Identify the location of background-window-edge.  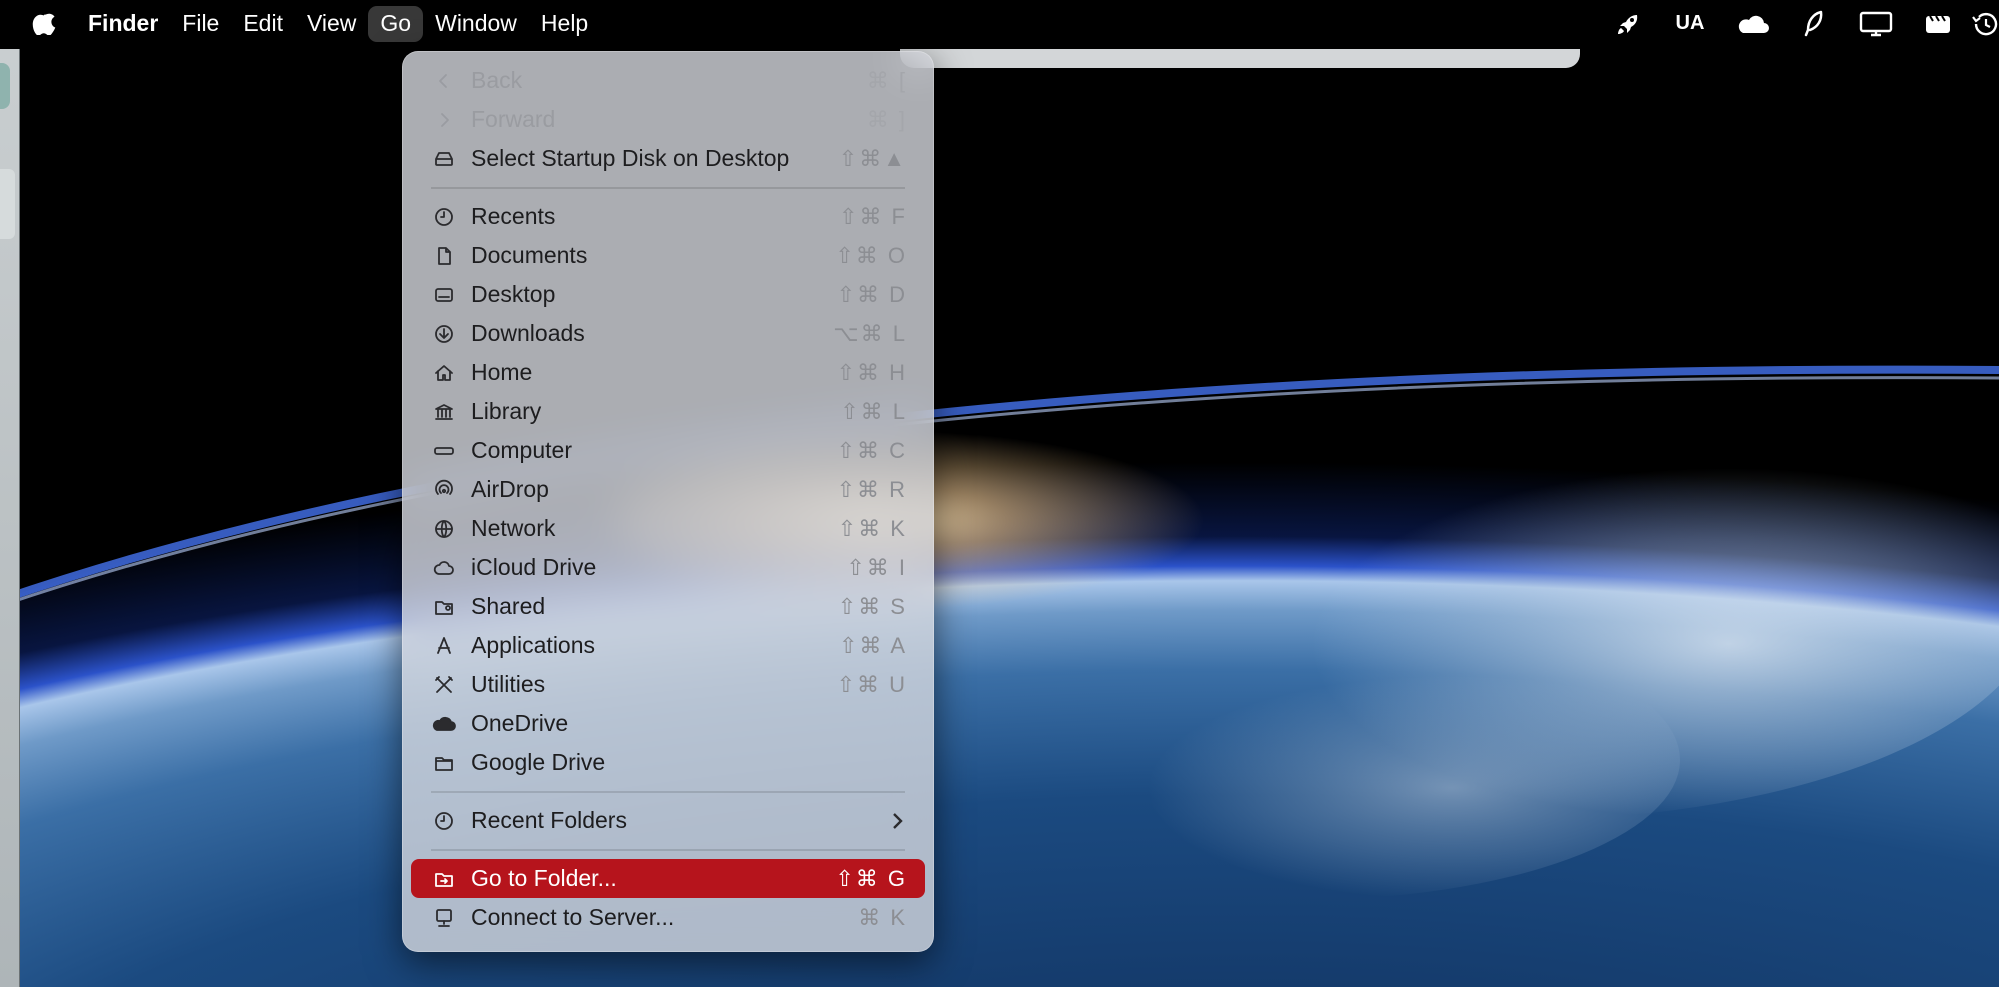
(10, 518).